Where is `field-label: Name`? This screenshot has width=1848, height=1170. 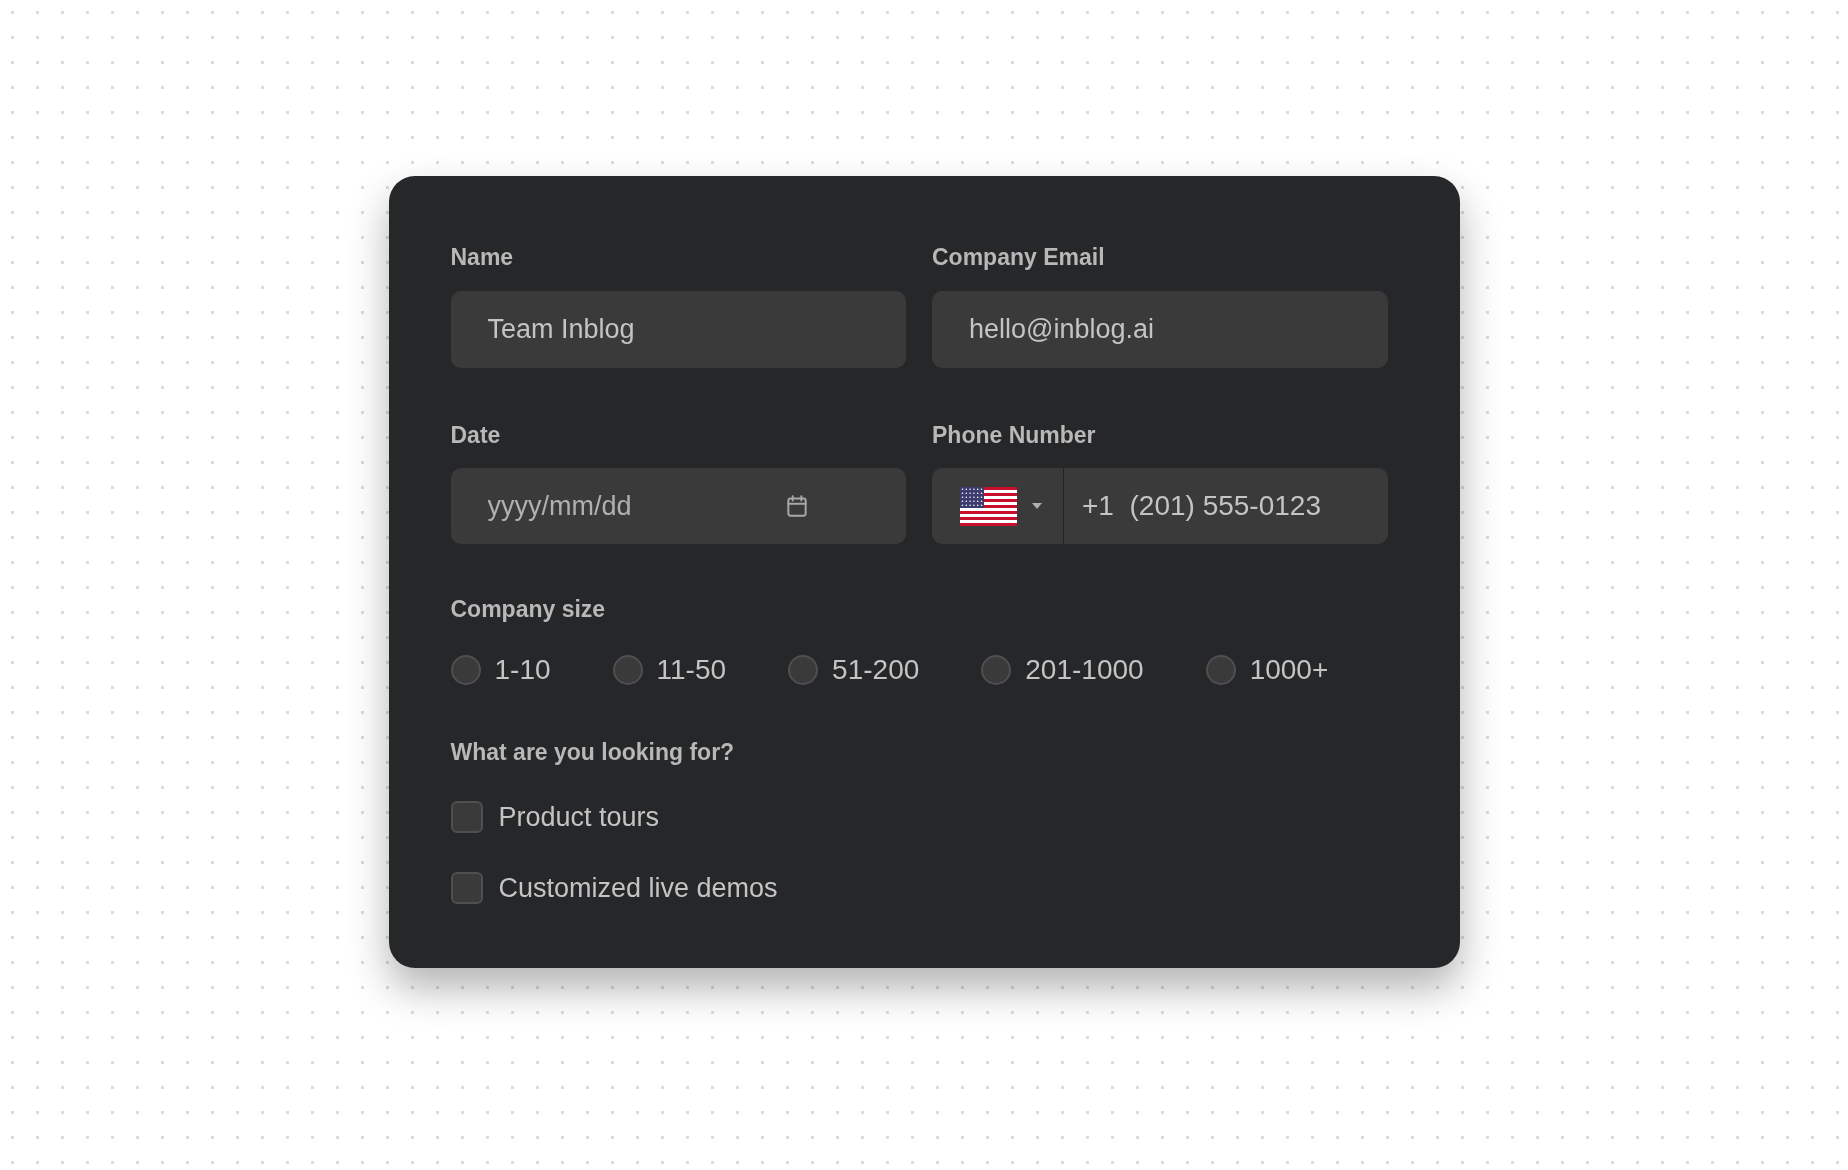 field-label: Name is located at coordinates (482, 257).